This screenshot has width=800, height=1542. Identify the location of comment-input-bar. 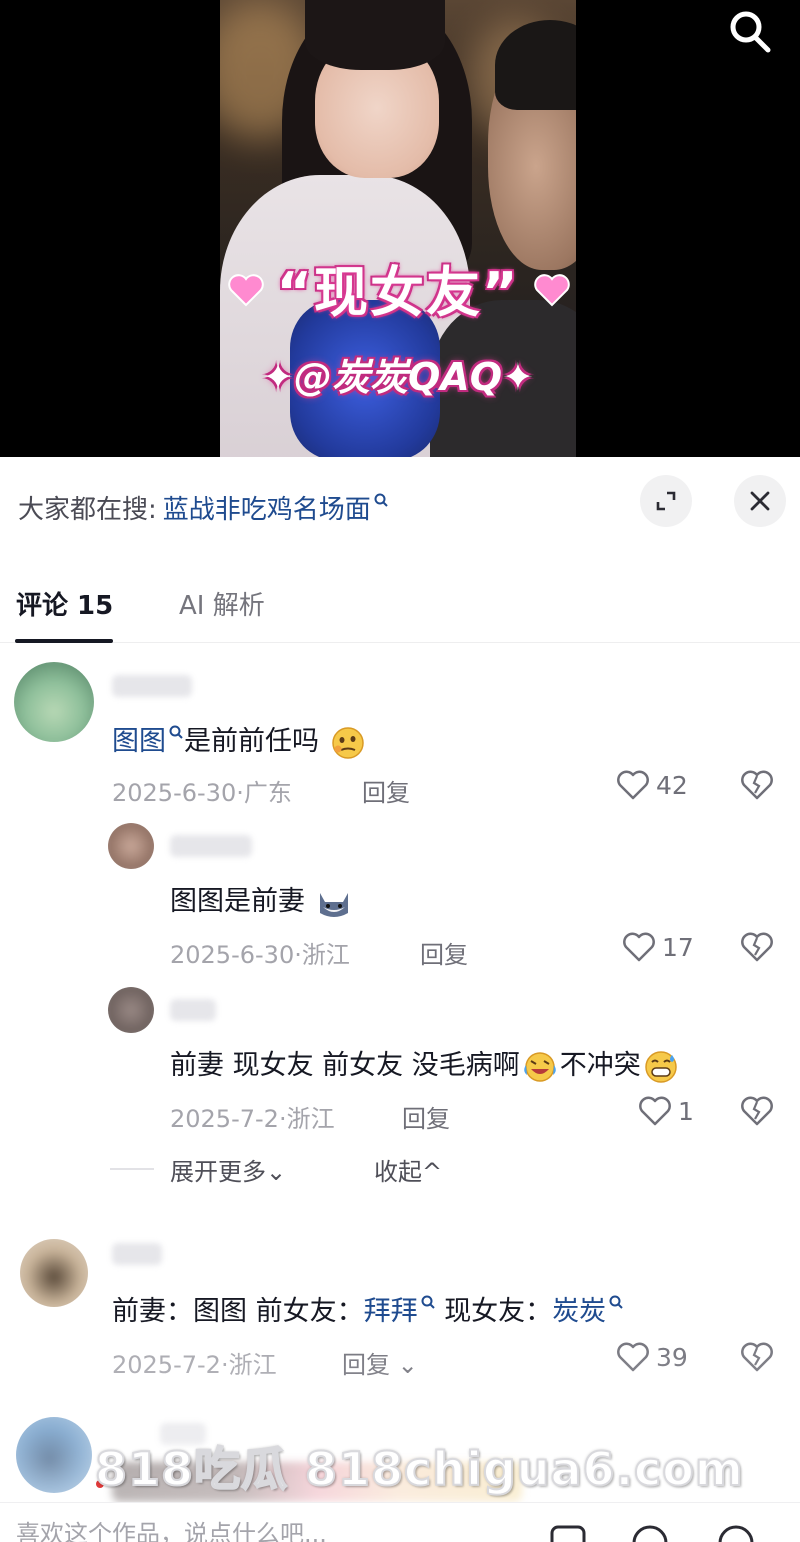
(400, 1522).